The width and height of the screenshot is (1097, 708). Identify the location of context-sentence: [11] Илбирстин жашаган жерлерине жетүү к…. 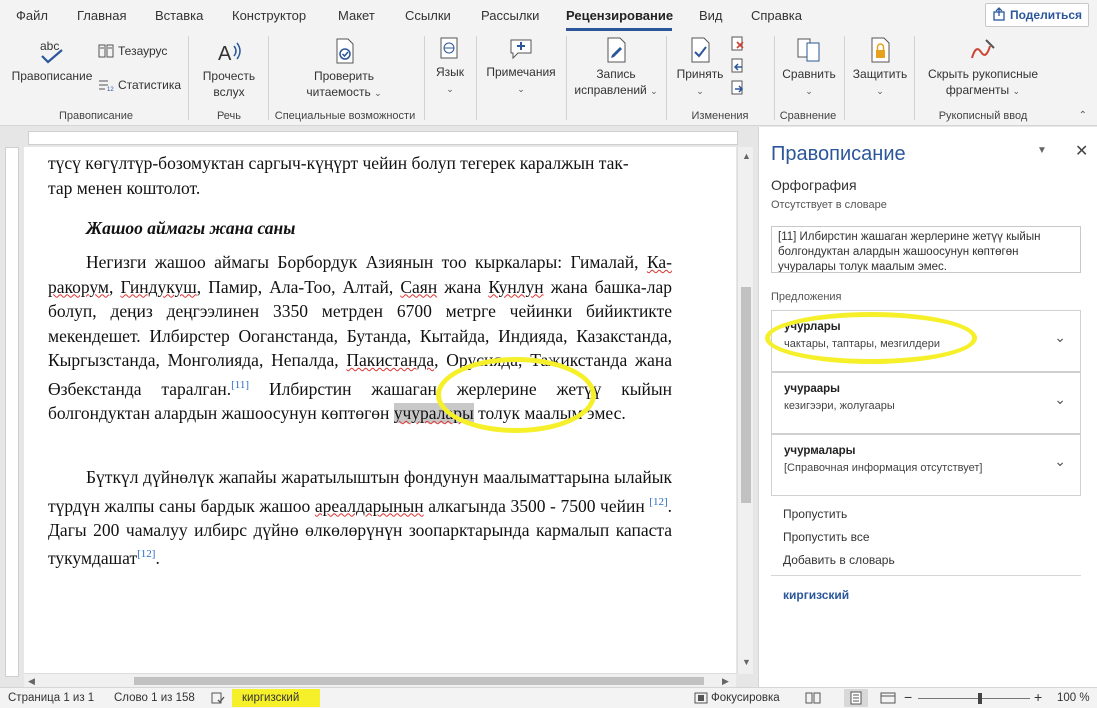
(926, 249).